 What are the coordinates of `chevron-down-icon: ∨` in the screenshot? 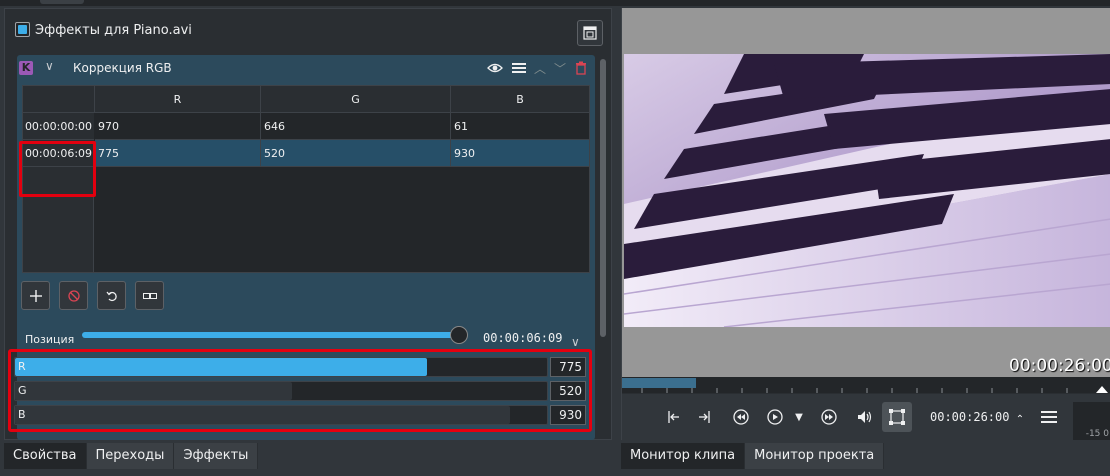 It's located at (575, 342).